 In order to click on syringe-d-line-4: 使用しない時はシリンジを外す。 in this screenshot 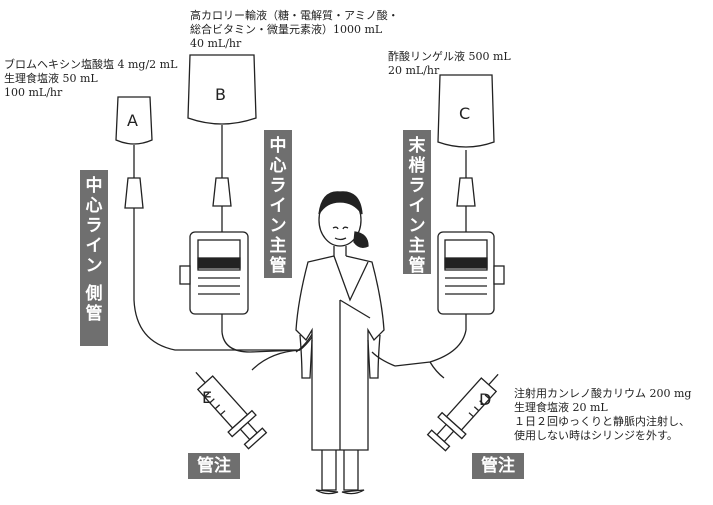, I will do `click(596, 435)`.